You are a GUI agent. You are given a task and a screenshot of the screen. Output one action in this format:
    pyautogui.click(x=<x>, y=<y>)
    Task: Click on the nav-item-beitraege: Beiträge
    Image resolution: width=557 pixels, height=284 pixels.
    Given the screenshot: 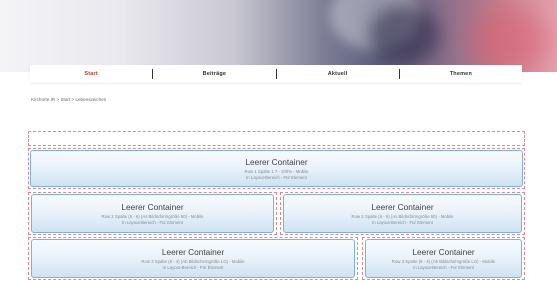 What is the action you would take?
    pyautogui.click(x=214, y=74)
    